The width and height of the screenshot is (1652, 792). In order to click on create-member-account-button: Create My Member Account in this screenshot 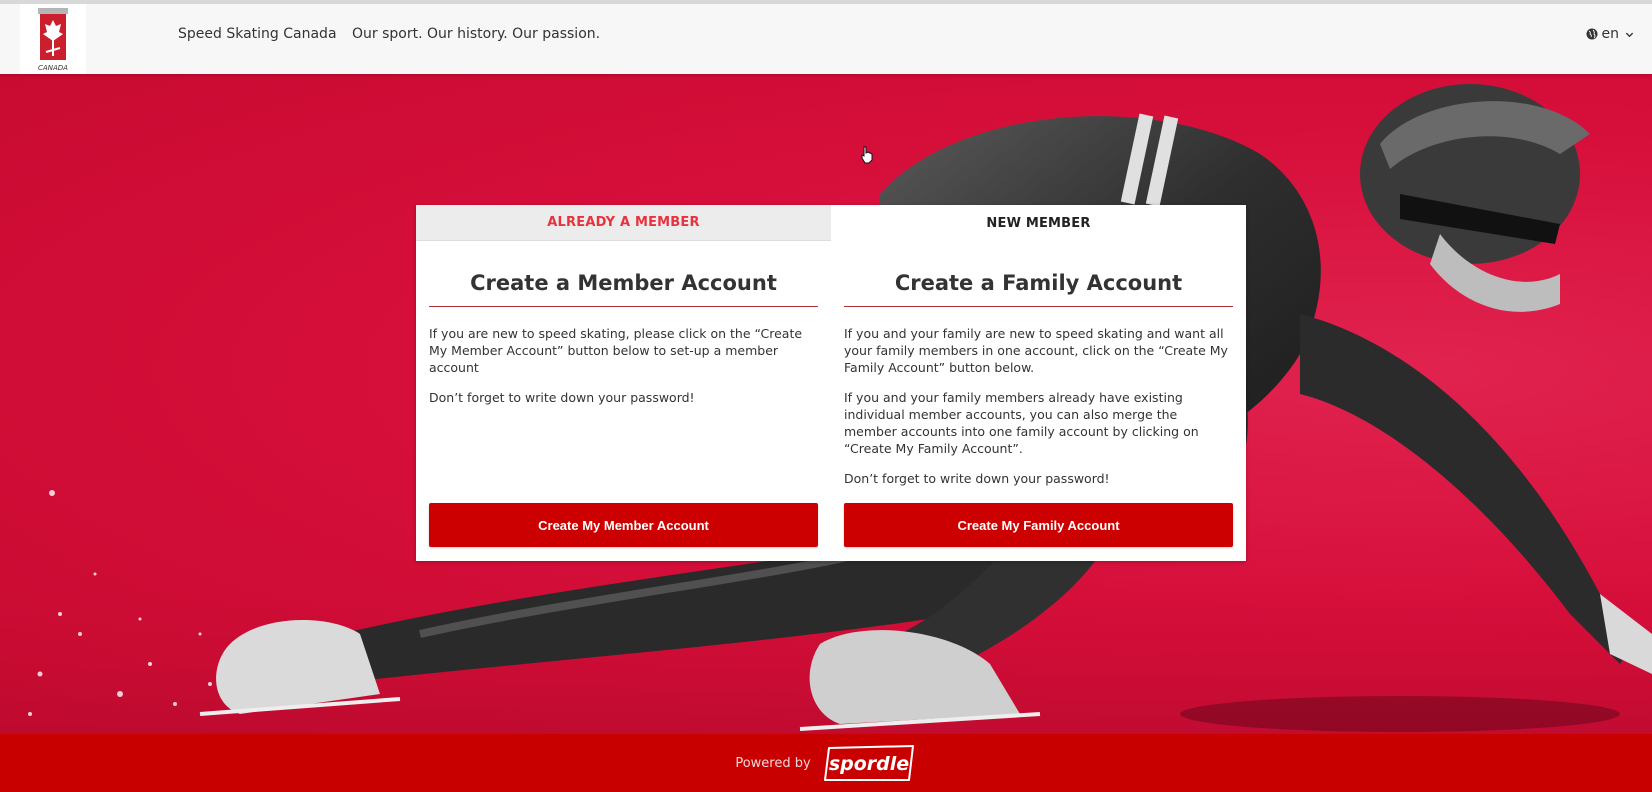, I will do `click(623, 525)`.